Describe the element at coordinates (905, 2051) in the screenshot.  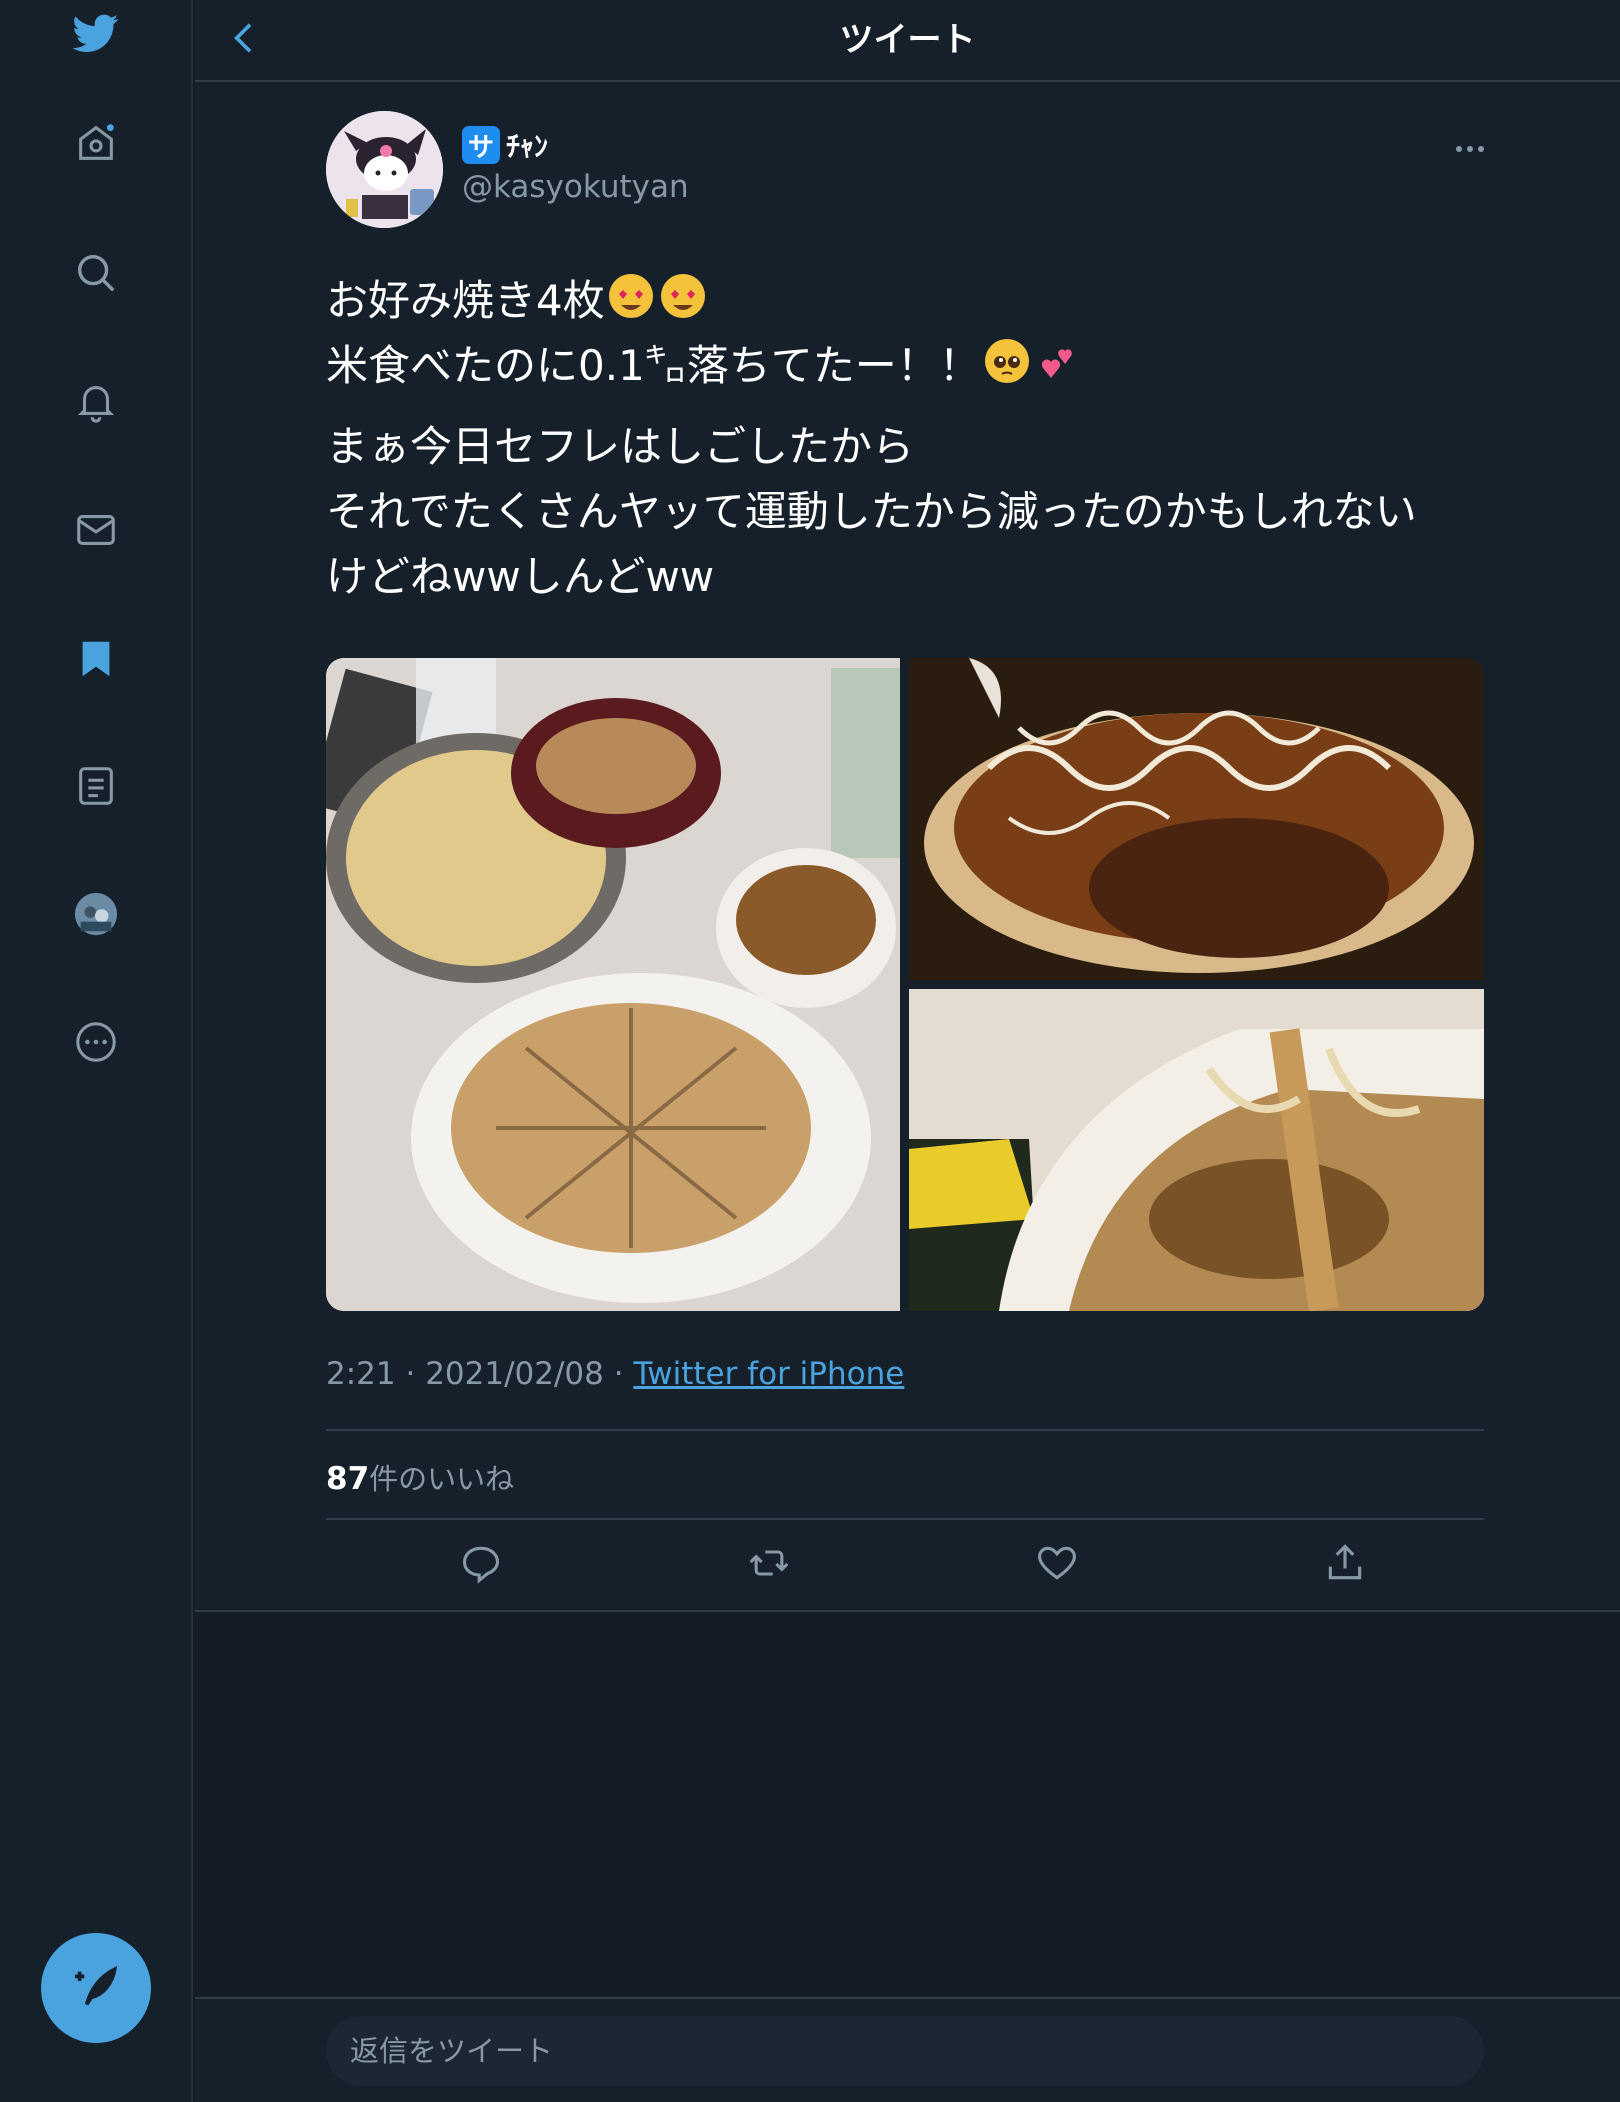
I see `reply-input` at that location.